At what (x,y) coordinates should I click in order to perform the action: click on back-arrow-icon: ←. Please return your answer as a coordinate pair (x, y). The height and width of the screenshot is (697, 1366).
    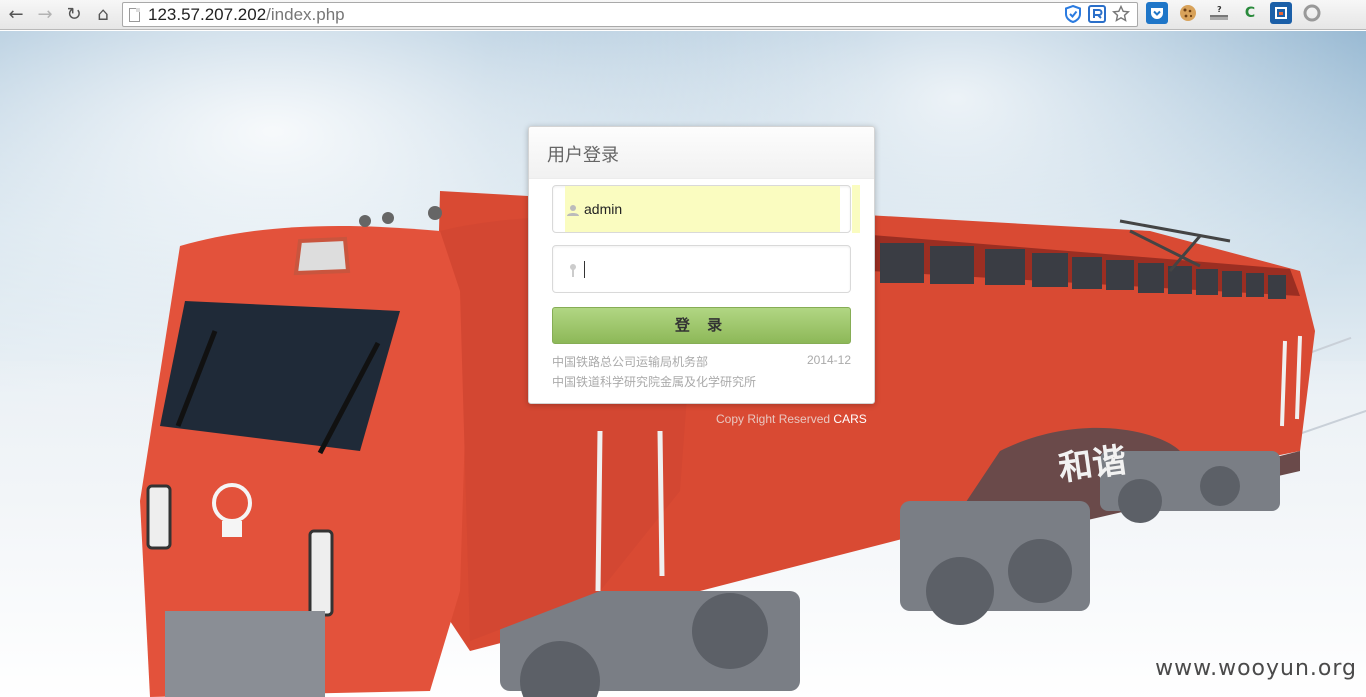
    Looking at the image, I should click on (16, 14).